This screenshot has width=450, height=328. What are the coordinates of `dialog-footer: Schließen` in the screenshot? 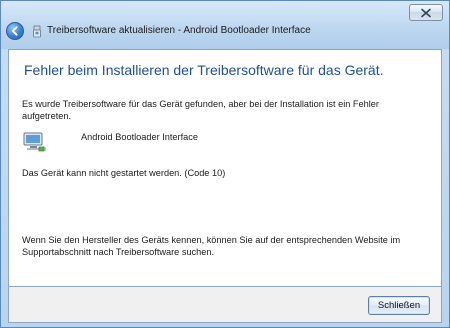 It's located at (225, 305).